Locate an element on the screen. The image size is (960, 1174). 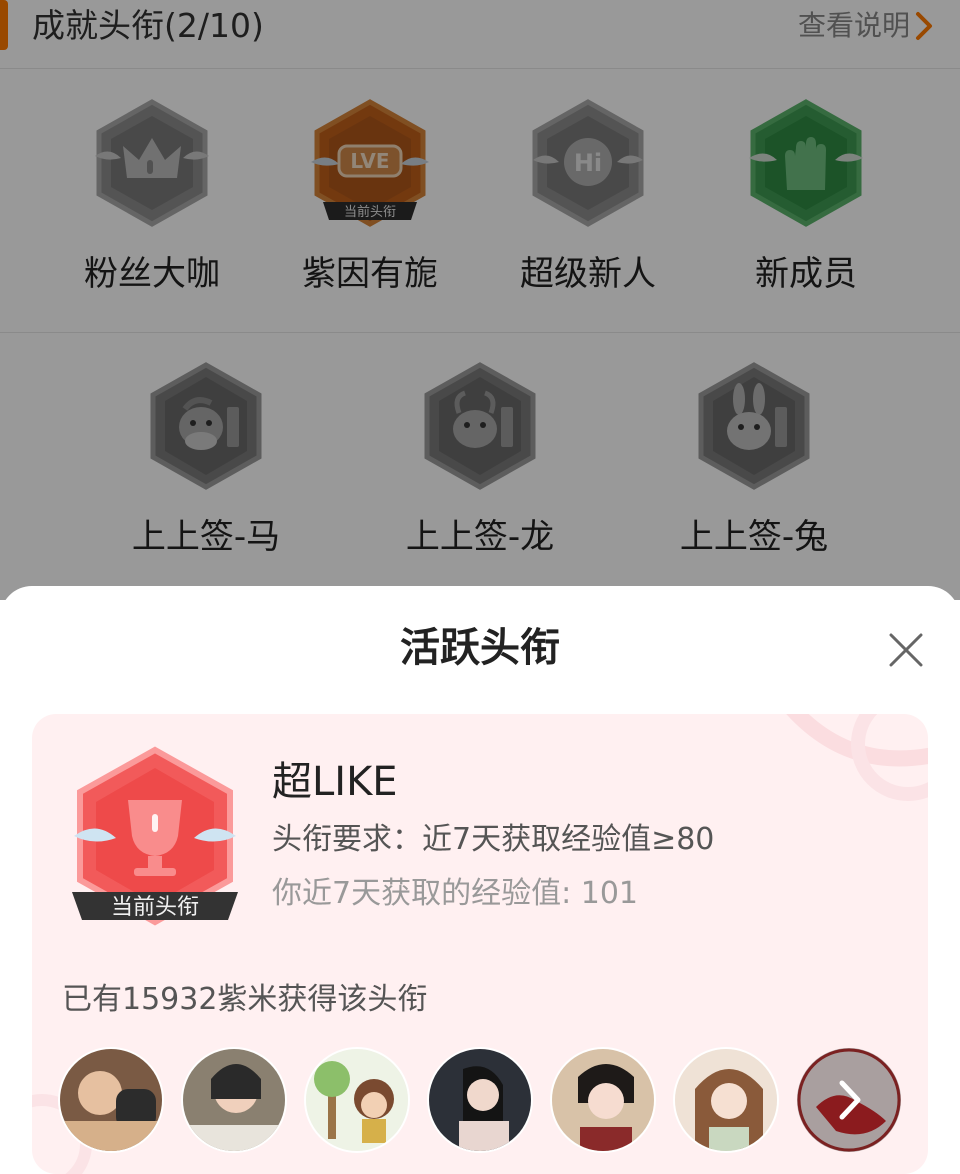
trophy-badge-icon: 当前头衔 is located at coordinates (155, 836).